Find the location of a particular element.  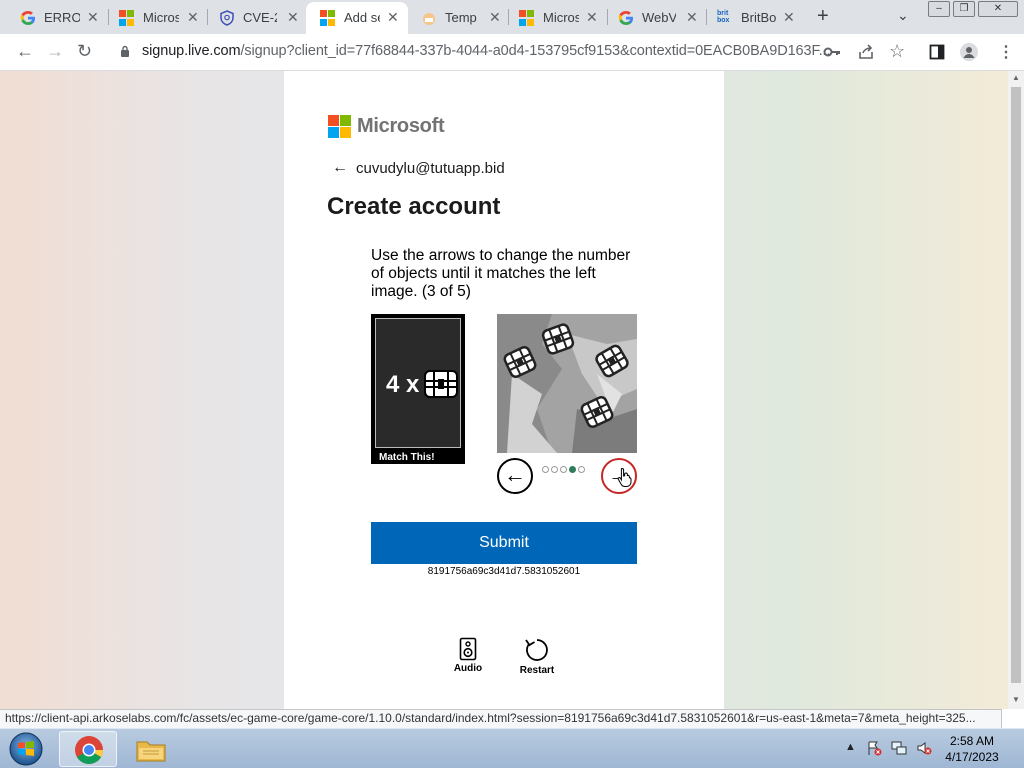

show-hidden-icons-arrow-icon: ▲ is located at coordinates (850, 747).